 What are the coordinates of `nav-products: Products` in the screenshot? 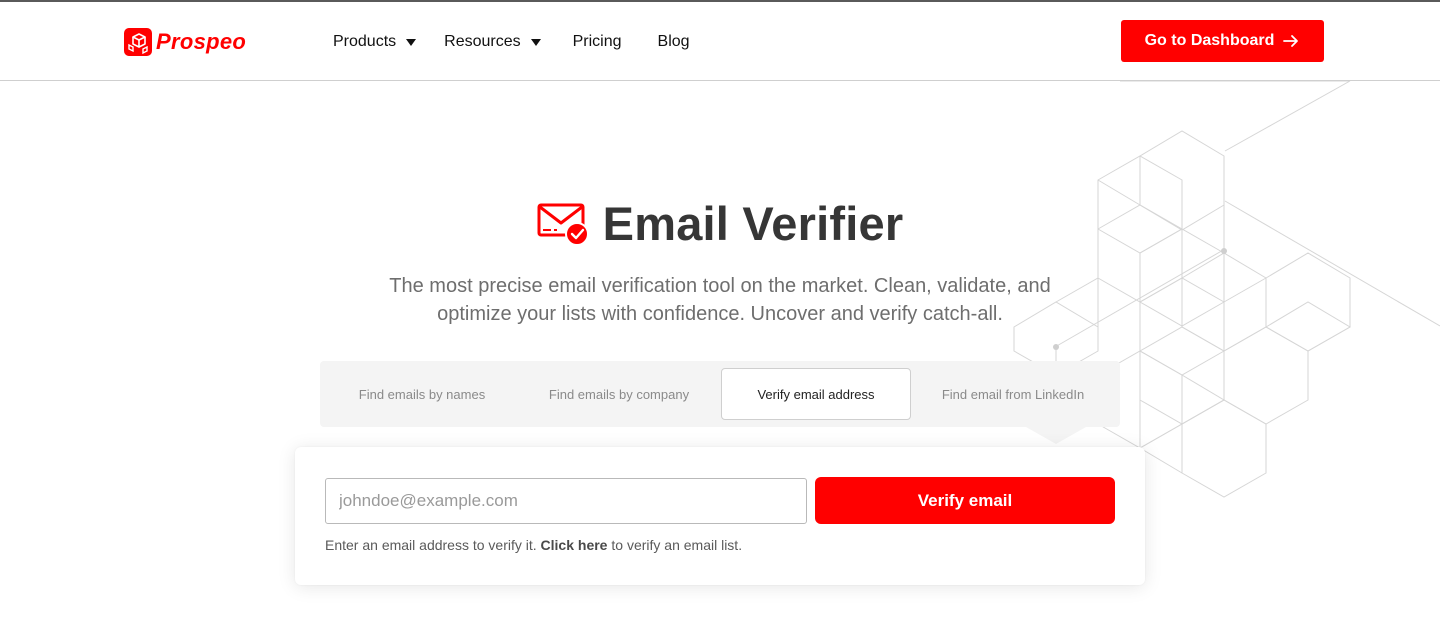 It's located at (375, 42).